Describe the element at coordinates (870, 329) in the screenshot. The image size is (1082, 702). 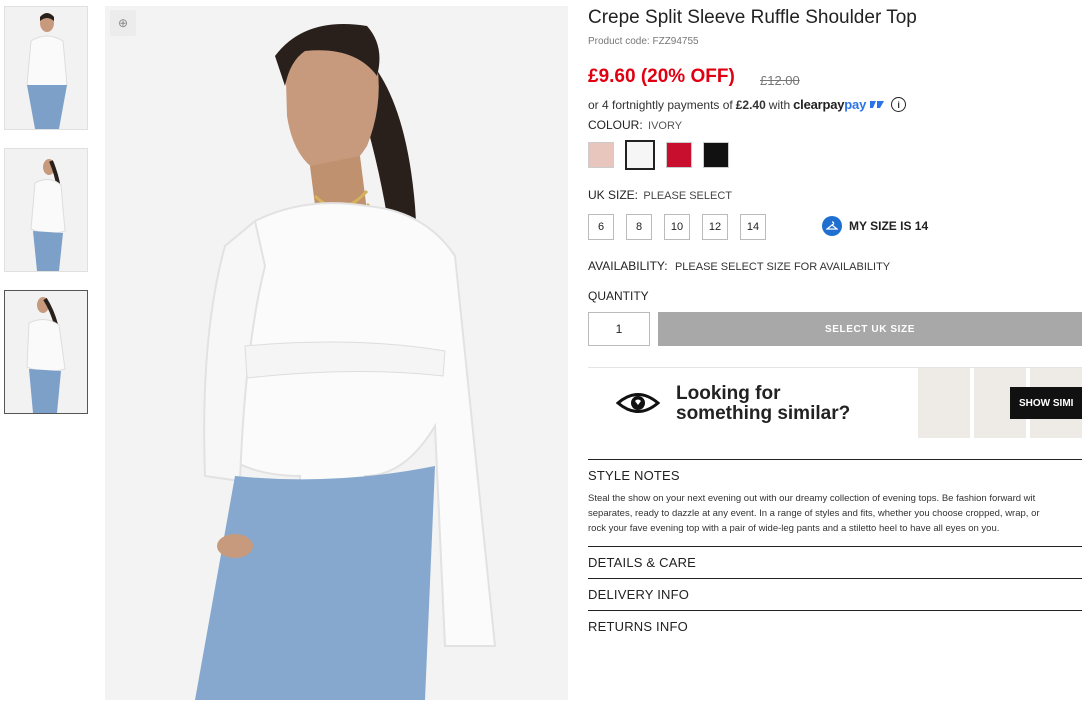
I see `select-size-button: SELECT UK SIZE` at that location.